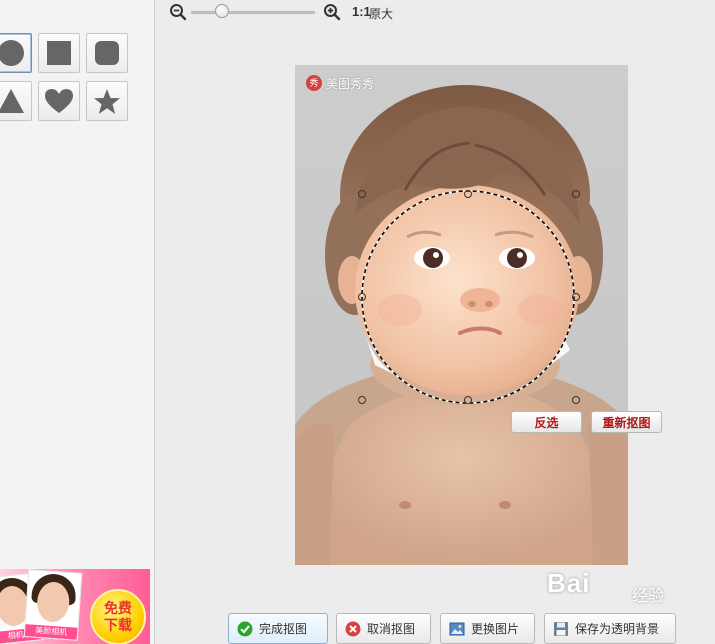 Image resolution: width=715 pixels, height=644 pixels. I want to click on ad-caption-right: 美颜相机, so click(51, 632).